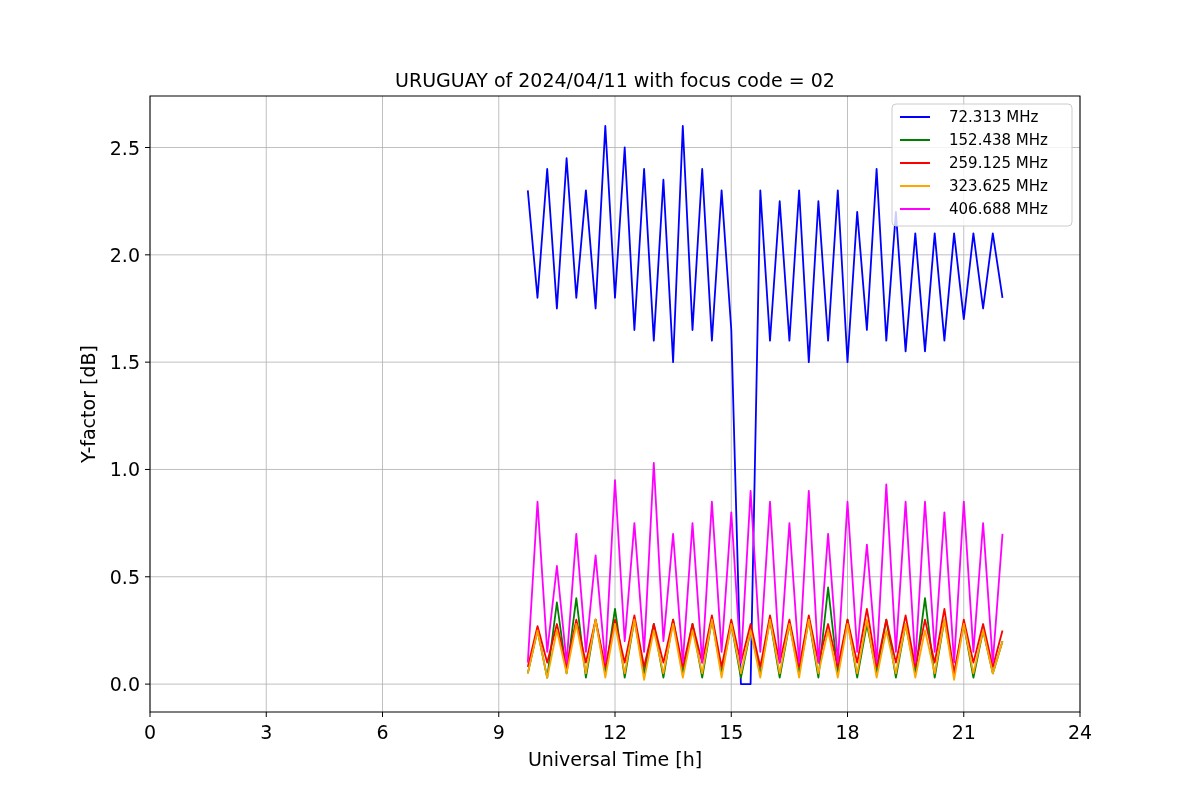 The height and width of the screenshot is (800, 1200). What do you see at coordinates (998, 163) in the screenshot?
I see `legend-label: 259.125 MHz` at bounding box center [998, 163].